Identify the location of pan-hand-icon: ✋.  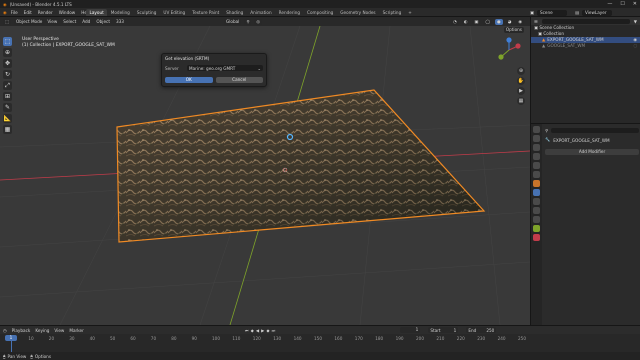
(521, 81).